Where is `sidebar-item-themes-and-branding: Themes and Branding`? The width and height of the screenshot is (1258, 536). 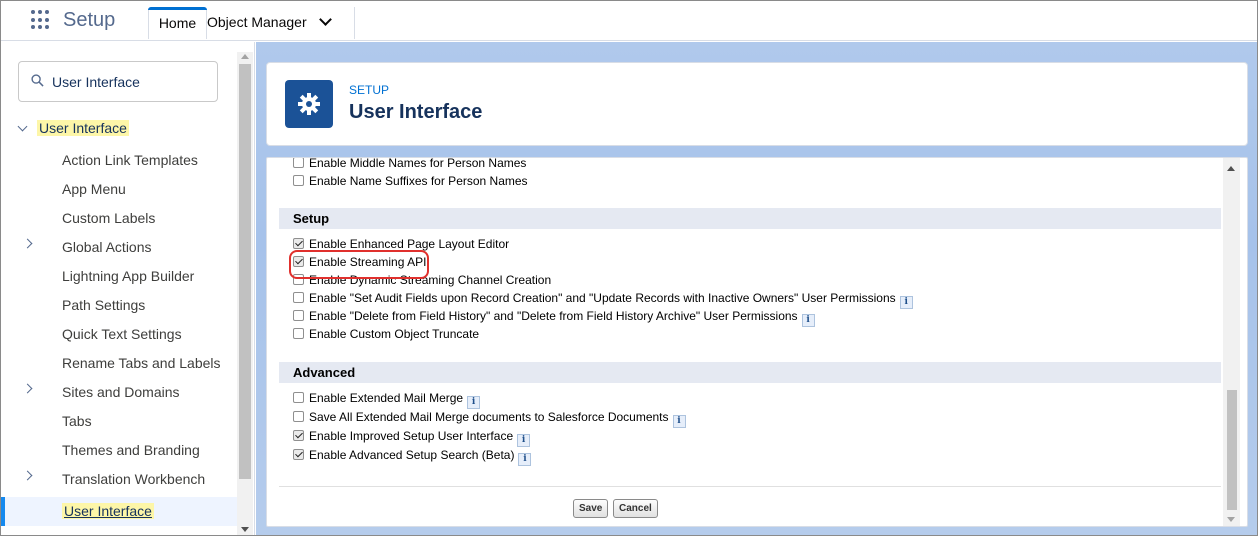
sidebar-item-themes-and-branding: Themes and Branding is located at coordinates (119, 450).